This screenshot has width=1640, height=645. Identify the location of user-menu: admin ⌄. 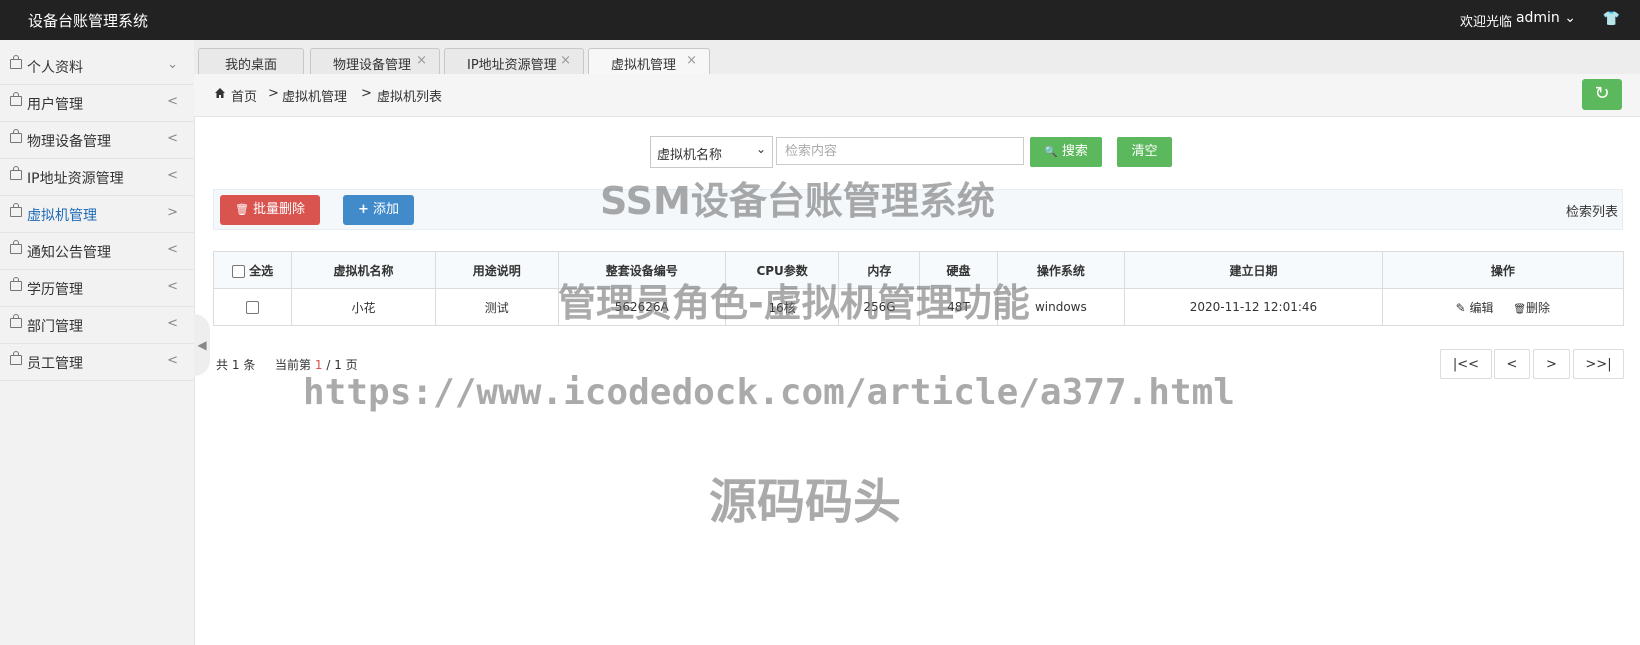
(1546, 18).